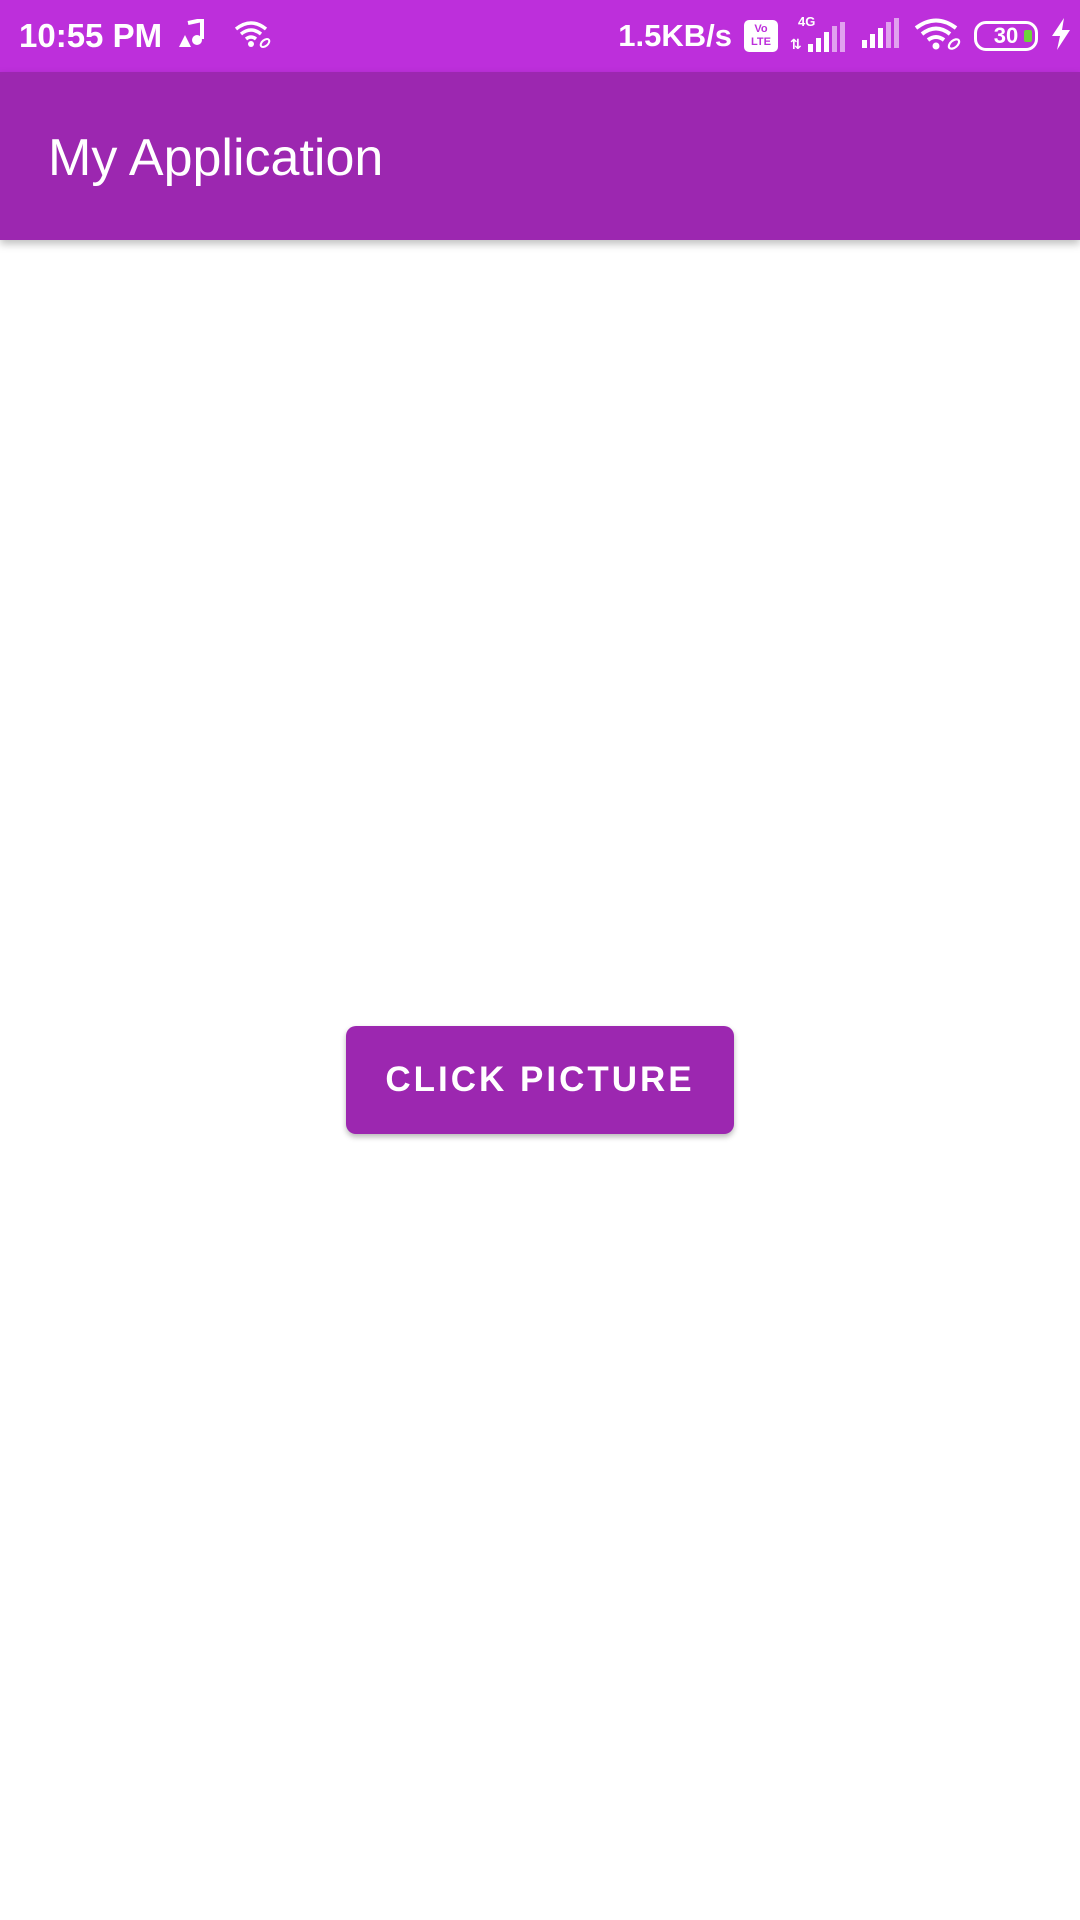  I want to click on signal-icon, so click(881, 36).